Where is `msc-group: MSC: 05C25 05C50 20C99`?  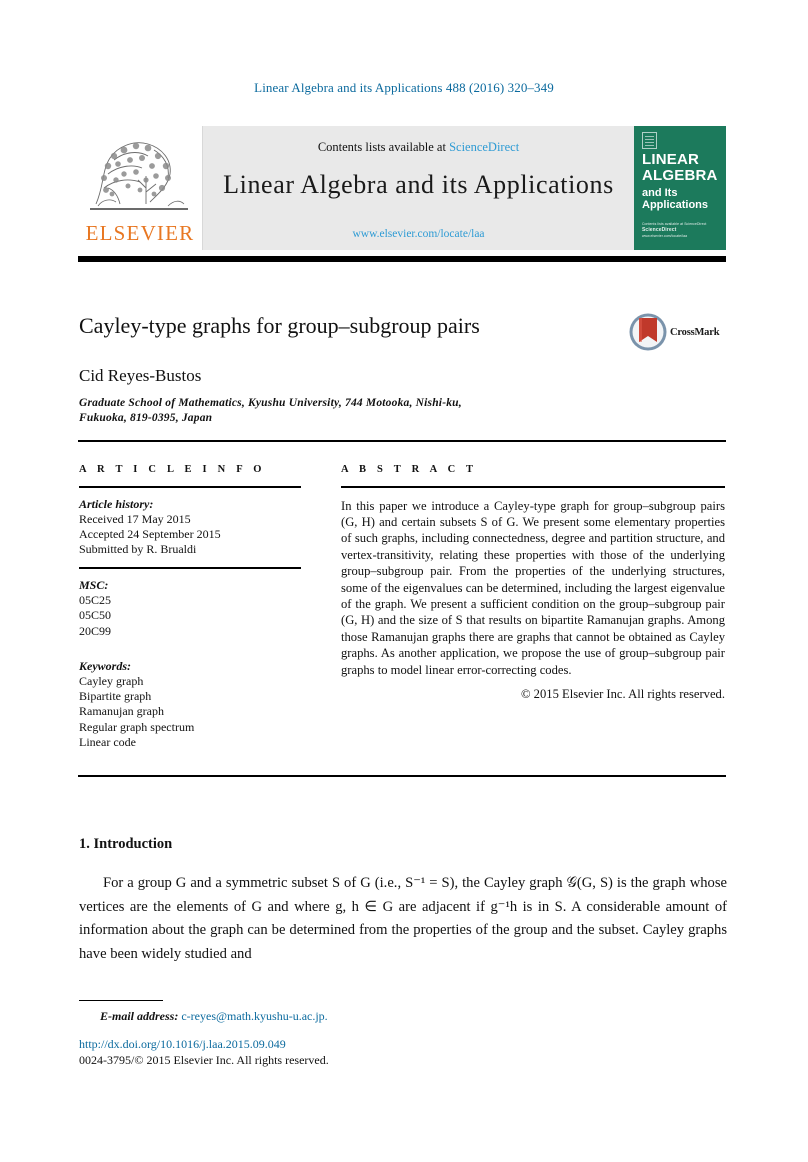
msc-group: MSC: 05C25 05C50 20C99 is located at coordinates (190, 608).